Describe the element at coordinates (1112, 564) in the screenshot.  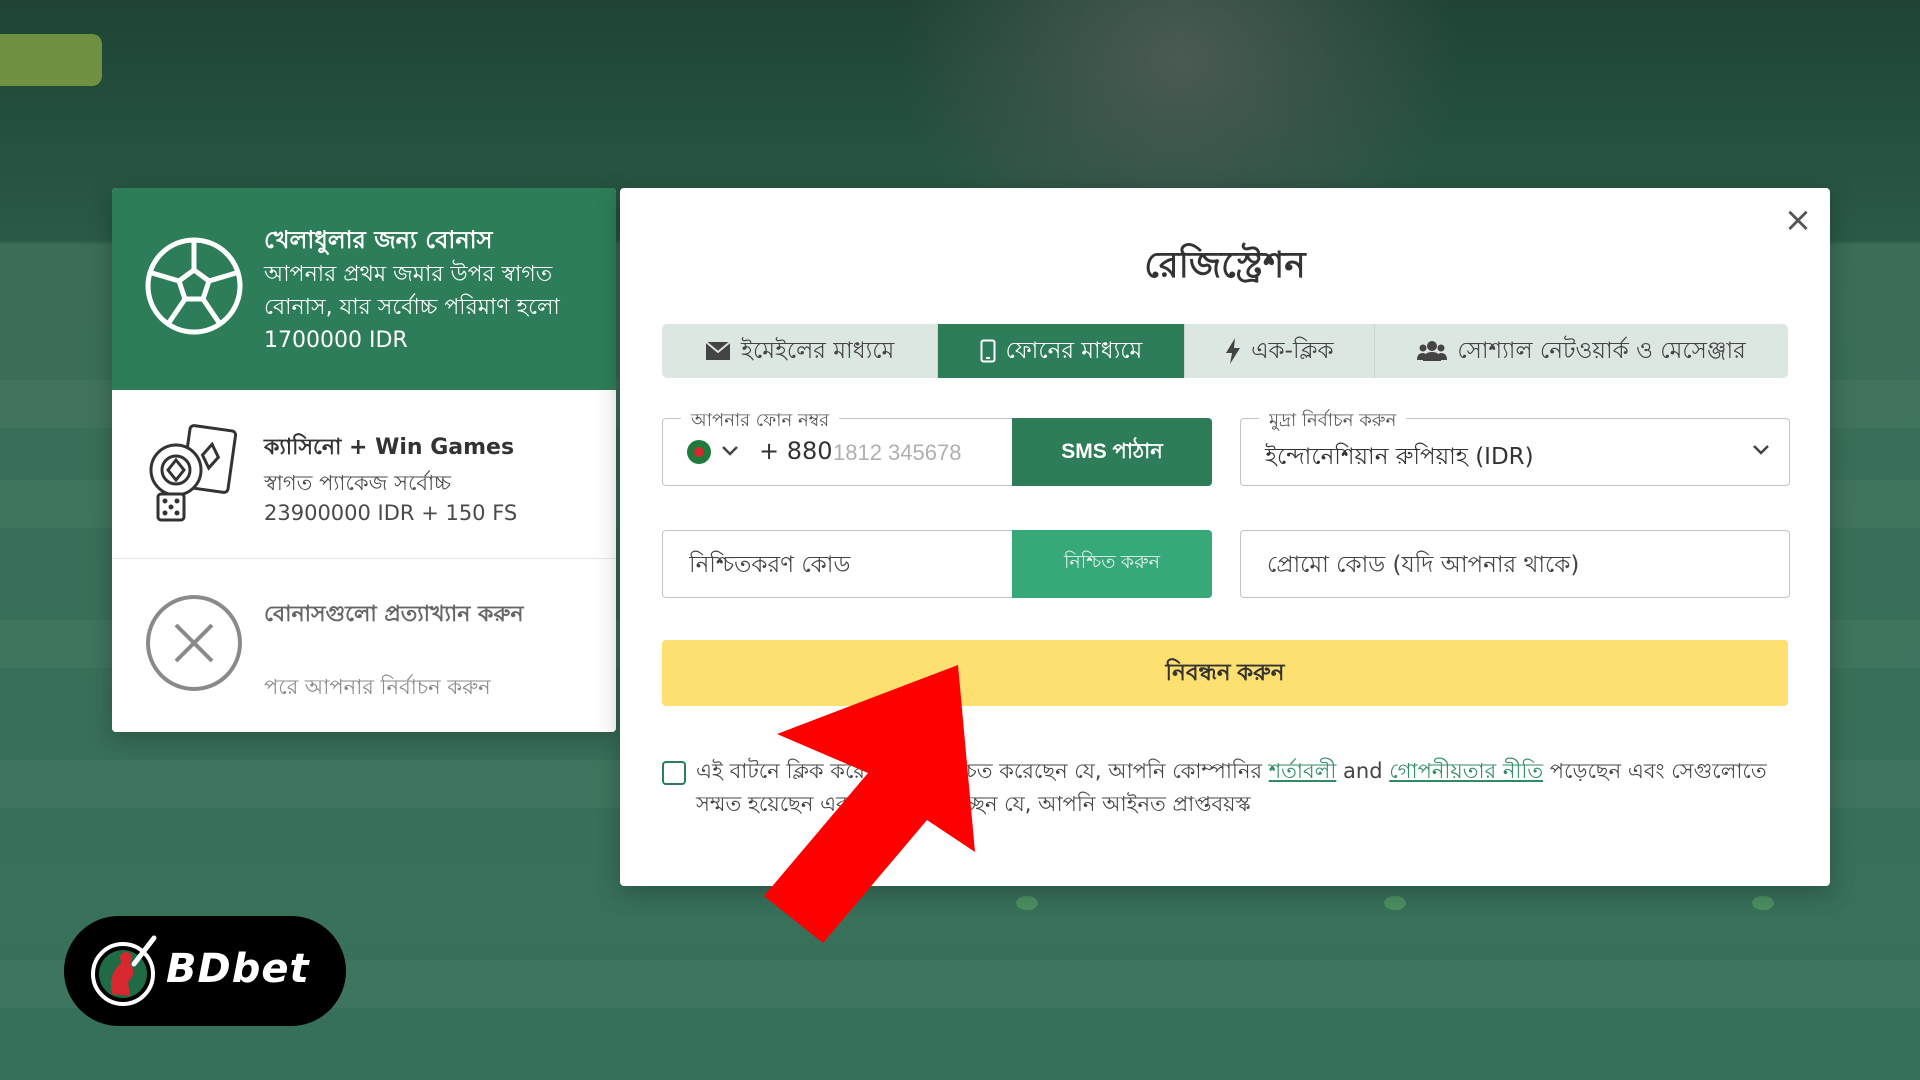
I see `confirm-code-button: নিশ্চিত করুন` at that location.